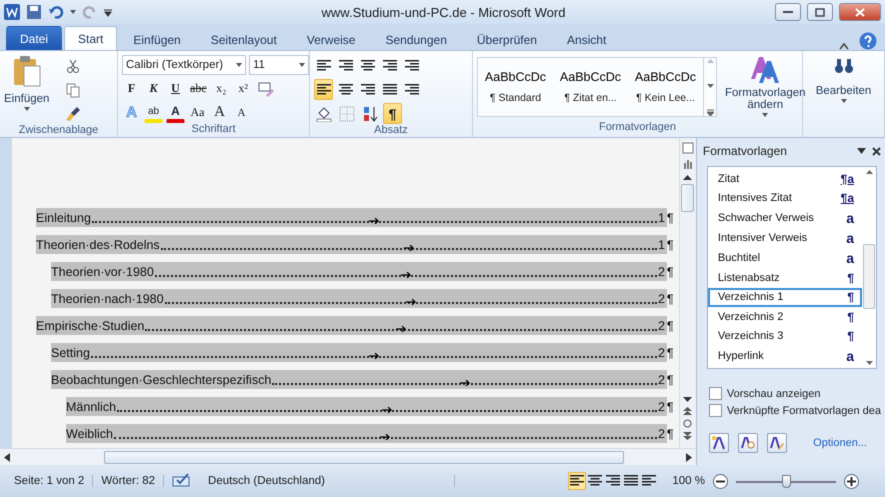 The image size is (885, 497). Describe the element at coordinates (243, 88) in the screenshot. I see `format-button: x²` at that location.